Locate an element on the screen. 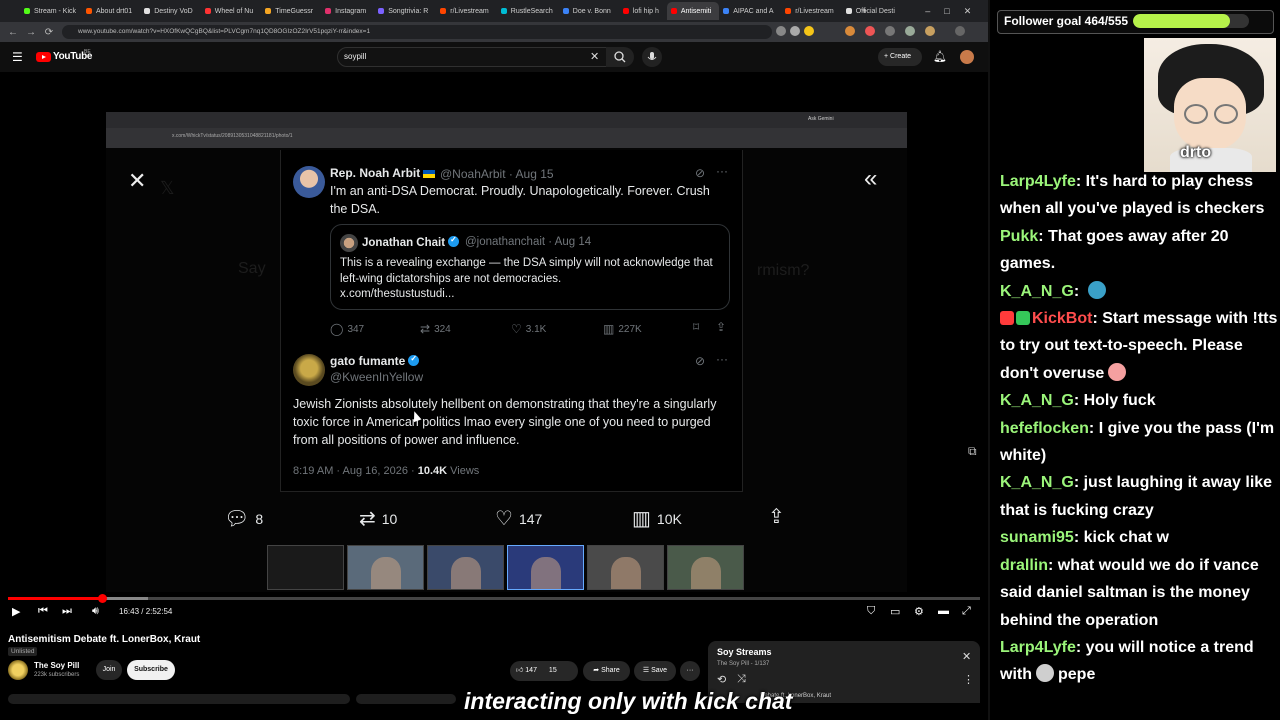 This screenshot has height=720, width=1280. browser-tab: Stream - Kick is located at coordinates (51, 11).